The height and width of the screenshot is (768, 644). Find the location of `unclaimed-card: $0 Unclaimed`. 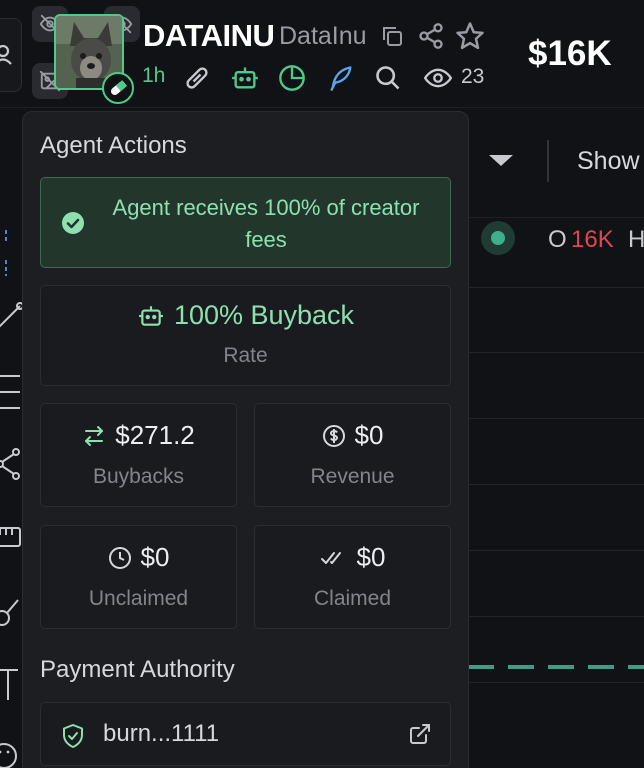

unclaimed-card: $0 Unclaimed is located at coordinates (138, 577).